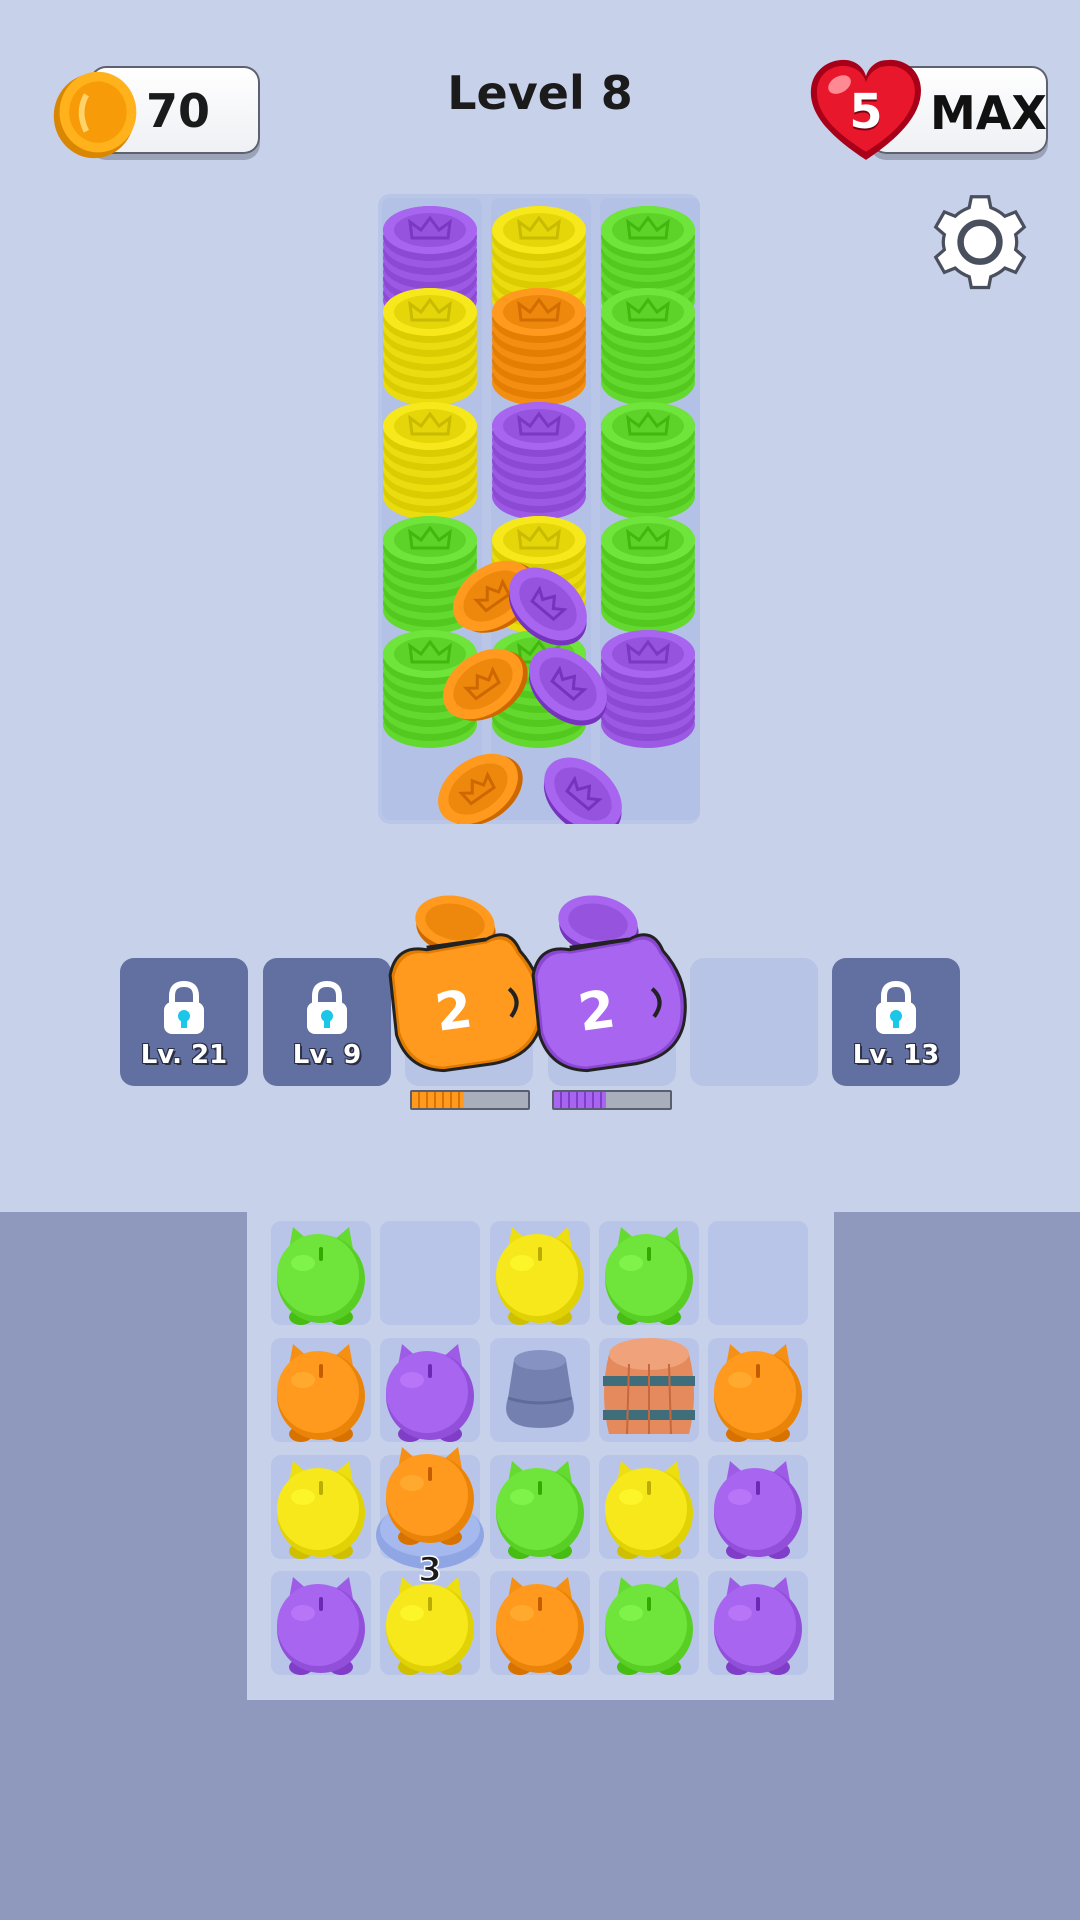  I want to click on slot-lock-label: Lv. 9, so click(327, 1055).